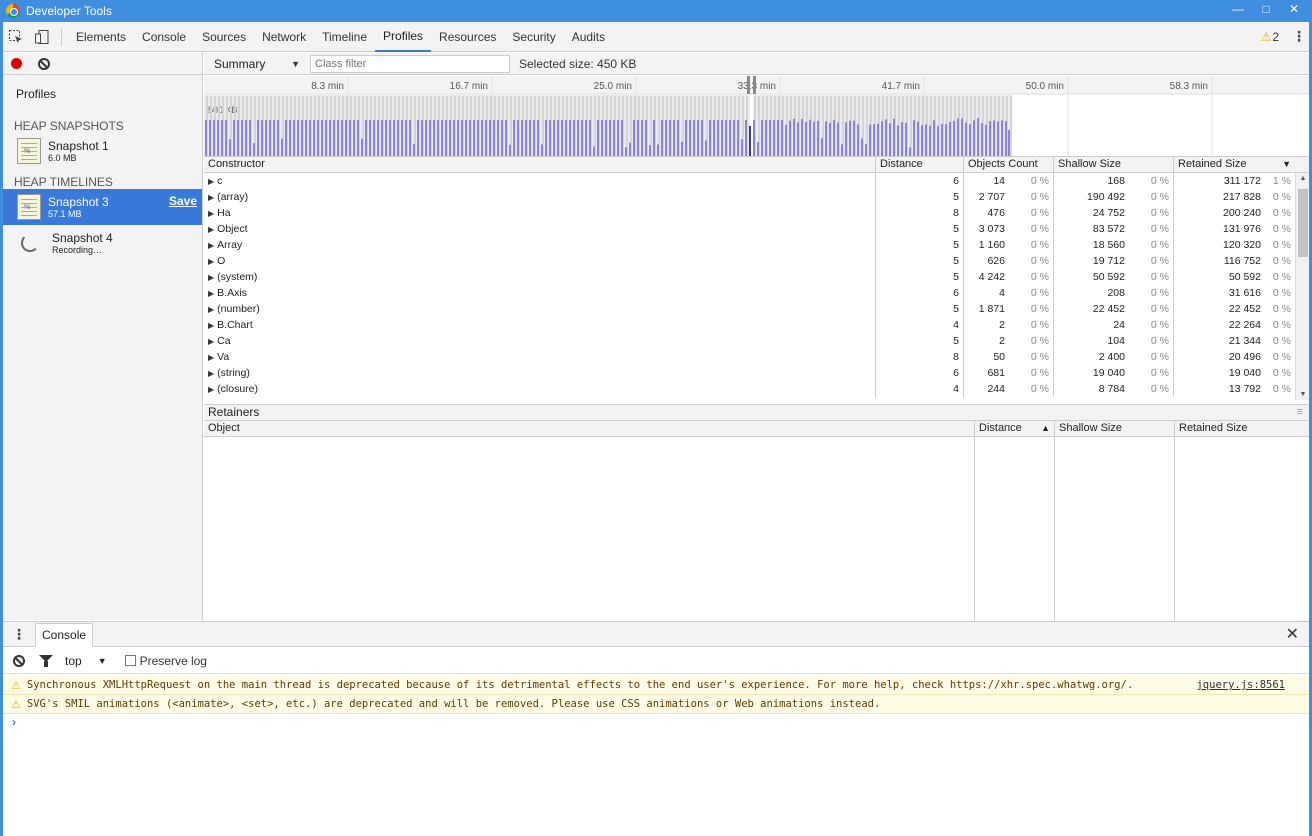  I want to click on grid-scrollbar: ▲ ▼, so click(1302, 286).